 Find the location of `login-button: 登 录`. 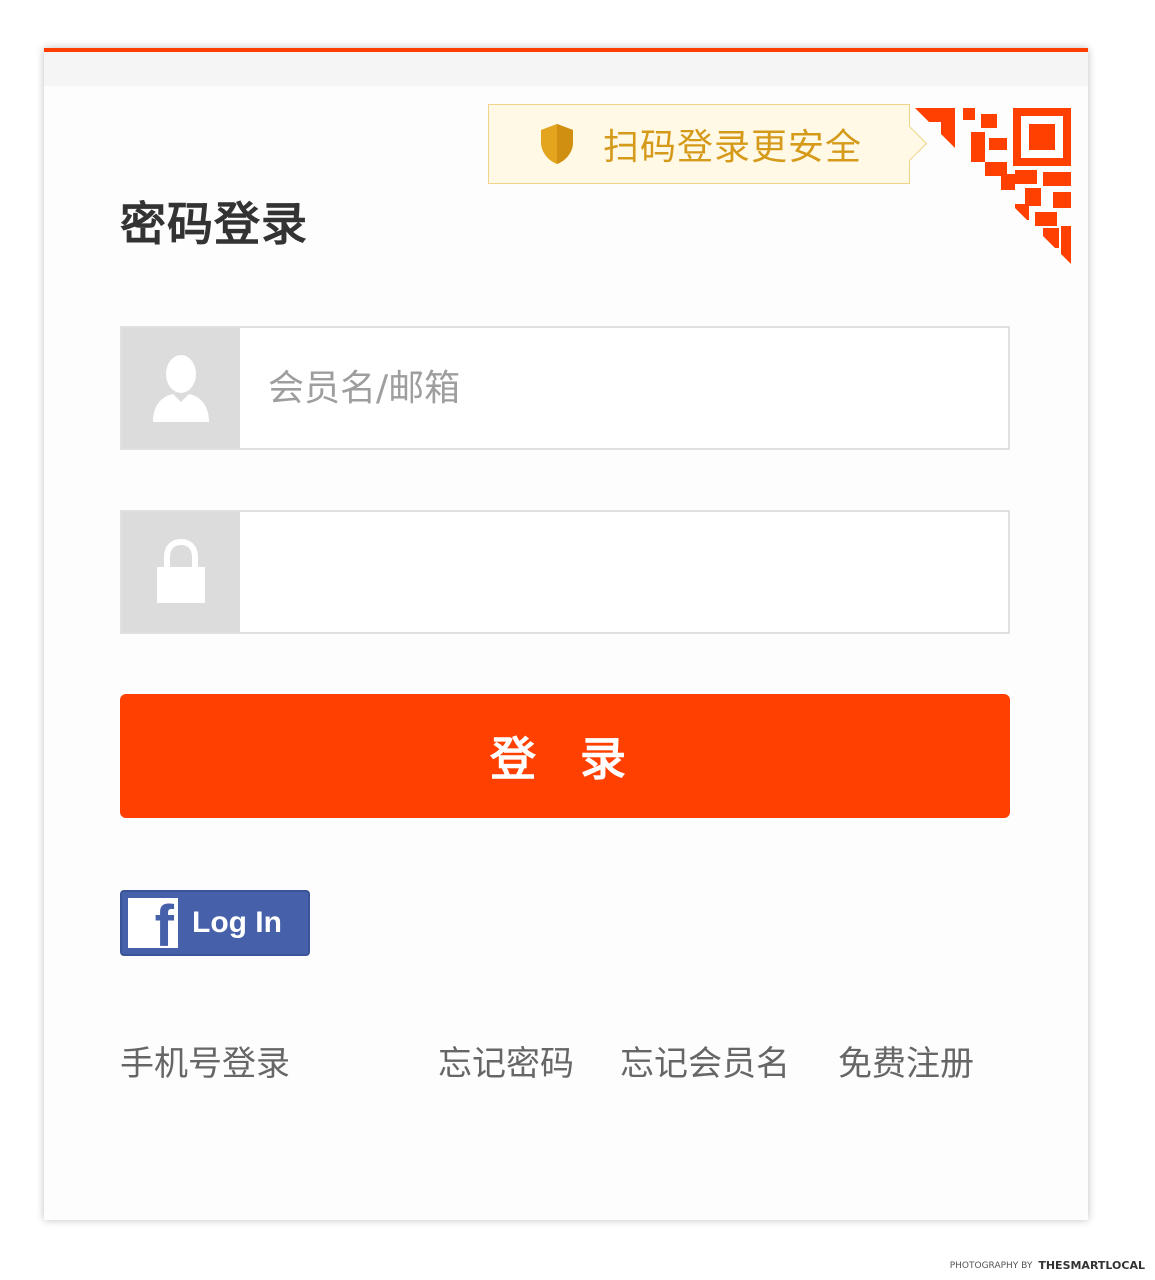

login-button: 登 录 is located at coordinates (565, 756).